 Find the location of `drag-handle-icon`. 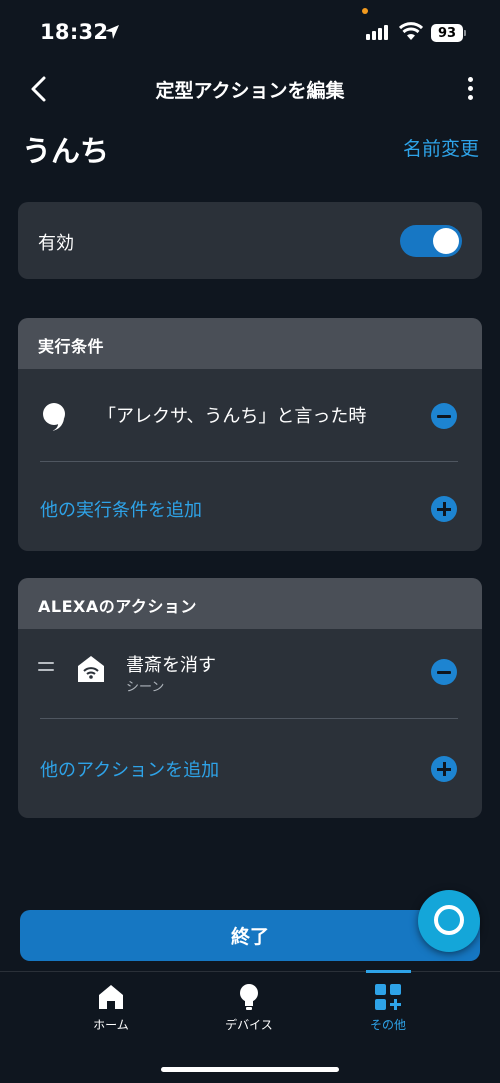

drag-handle-icon is located at coordinates (46, 669).